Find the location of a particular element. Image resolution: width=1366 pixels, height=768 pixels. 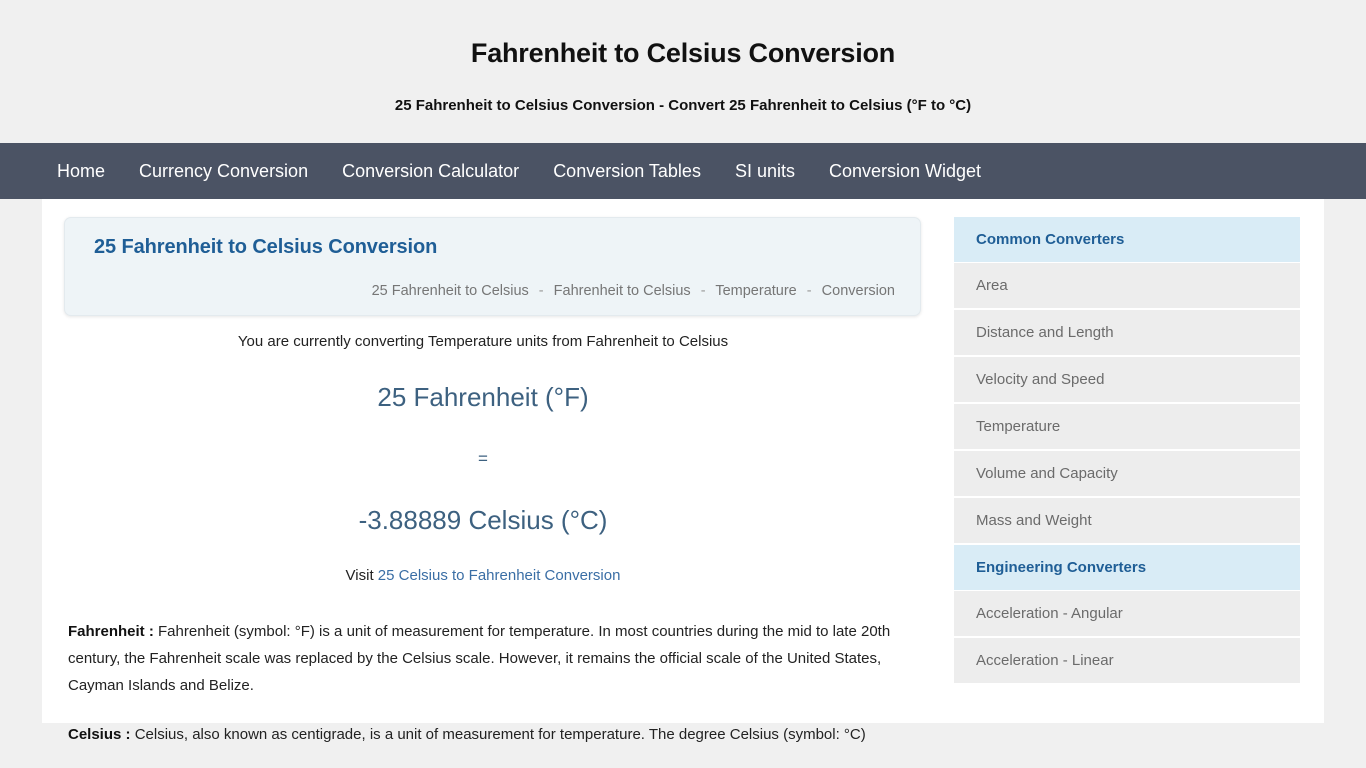

breadcrumb-item-3: Conversion is located at coordinates (858, 291).